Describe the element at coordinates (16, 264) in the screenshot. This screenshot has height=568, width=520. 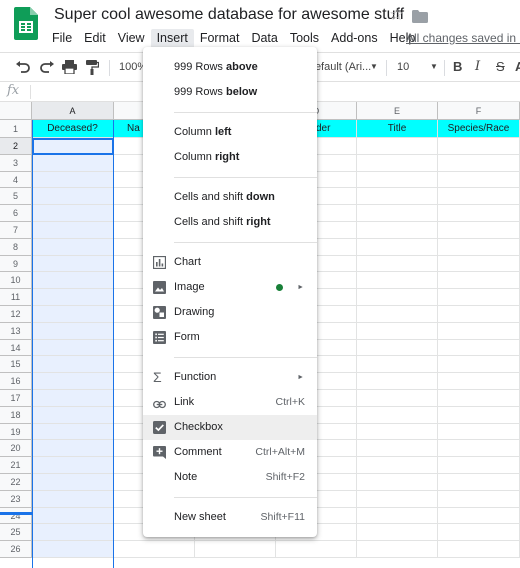
I see `row-header: 9` at that location.